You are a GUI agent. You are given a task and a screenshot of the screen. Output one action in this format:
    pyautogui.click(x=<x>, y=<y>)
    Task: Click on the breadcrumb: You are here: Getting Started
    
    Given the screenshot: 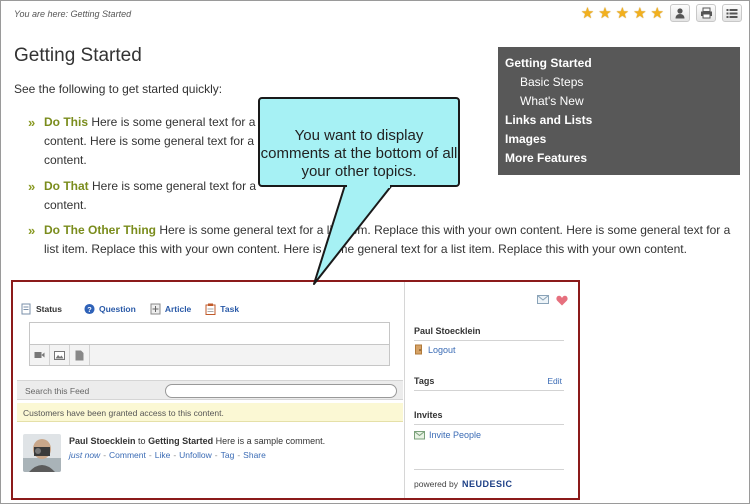 What is the action you would take?
    pyautogui.click(x=73, y=14)
    